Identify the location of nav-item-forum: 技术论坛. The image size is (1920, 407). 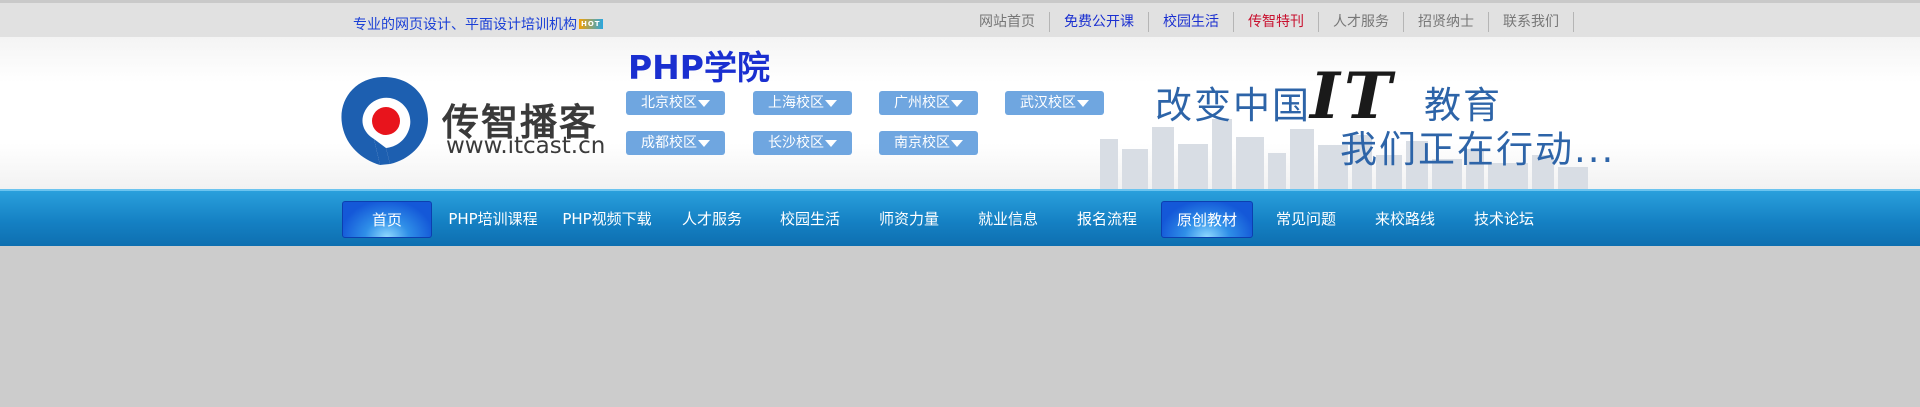
(1504, 219).